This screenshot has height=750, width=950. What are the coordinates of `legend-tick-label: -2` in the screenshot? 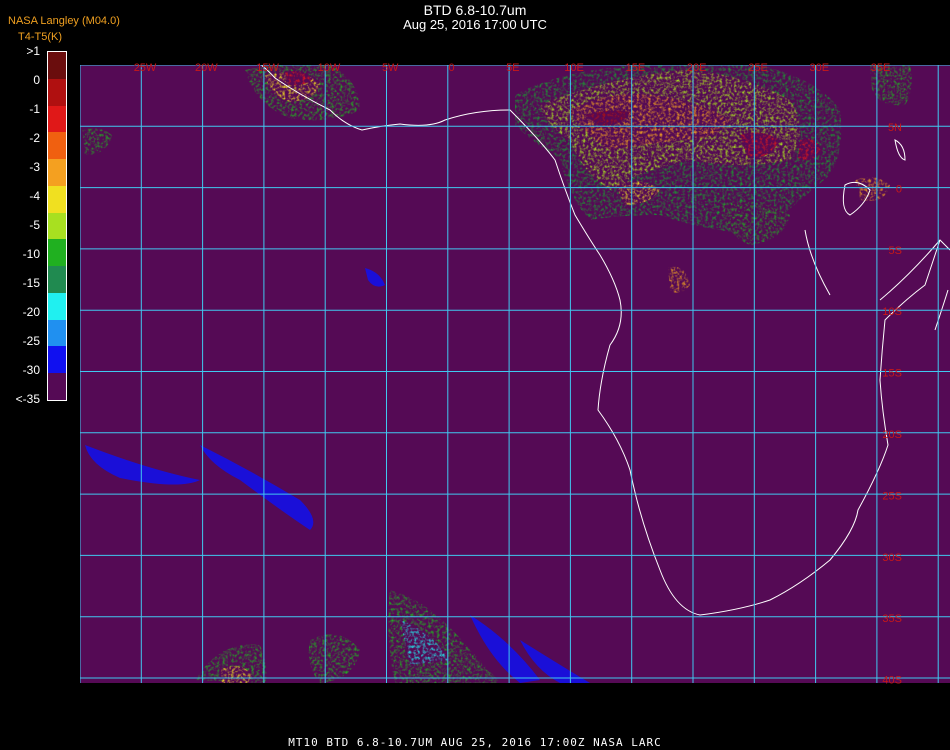 It's located at (34, 138).